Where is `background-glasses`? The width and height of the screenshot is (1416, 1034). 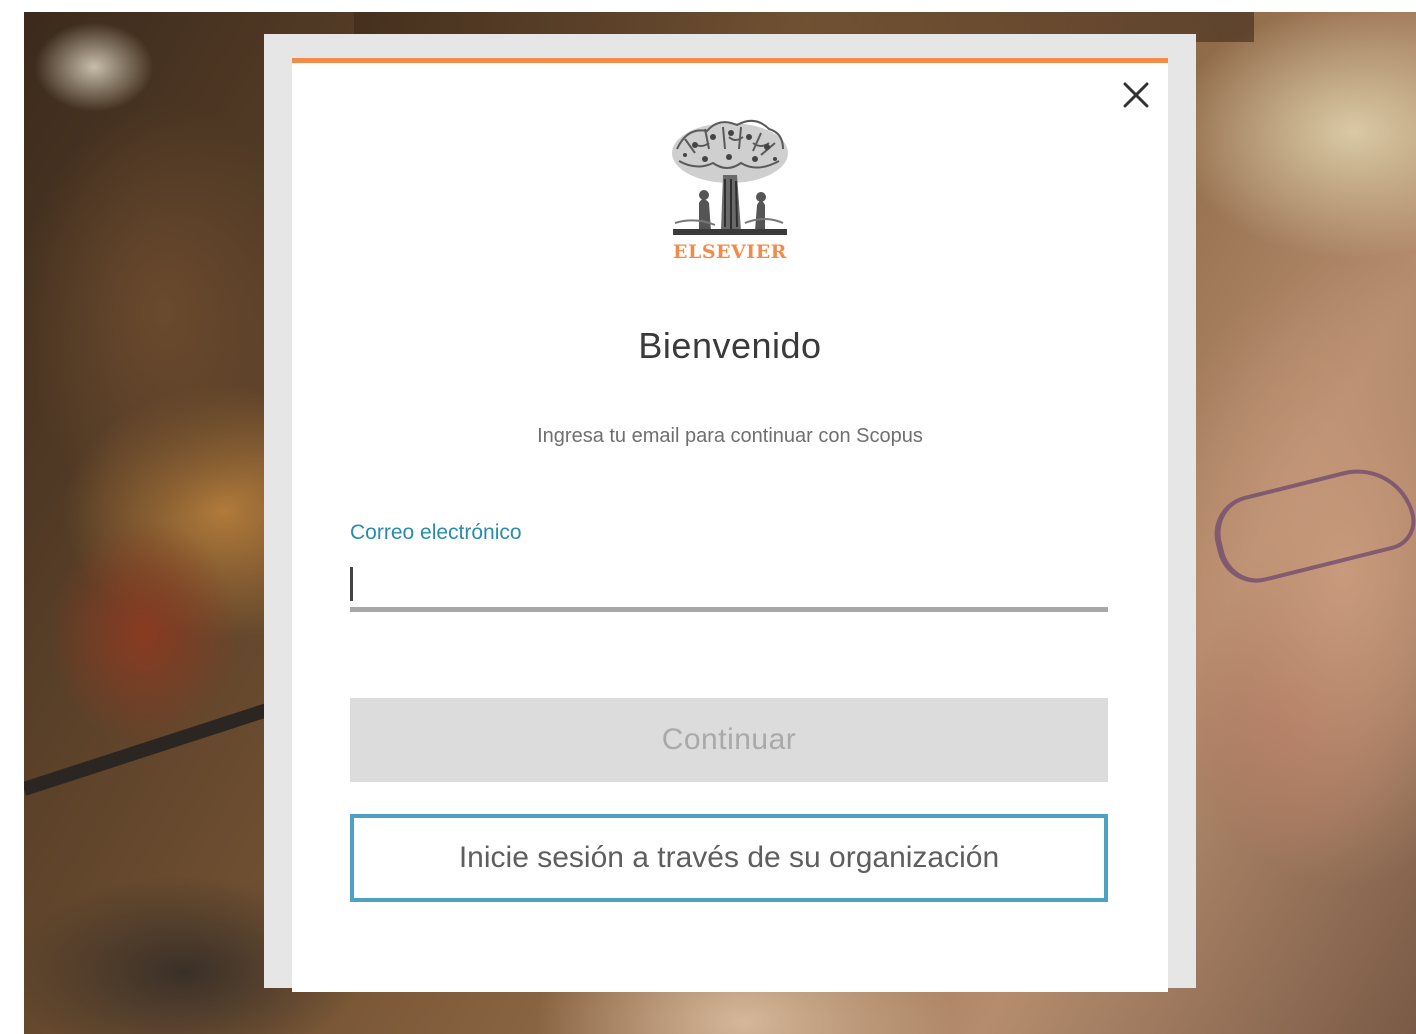
background-glasses is located at coordinates (1311, 524).